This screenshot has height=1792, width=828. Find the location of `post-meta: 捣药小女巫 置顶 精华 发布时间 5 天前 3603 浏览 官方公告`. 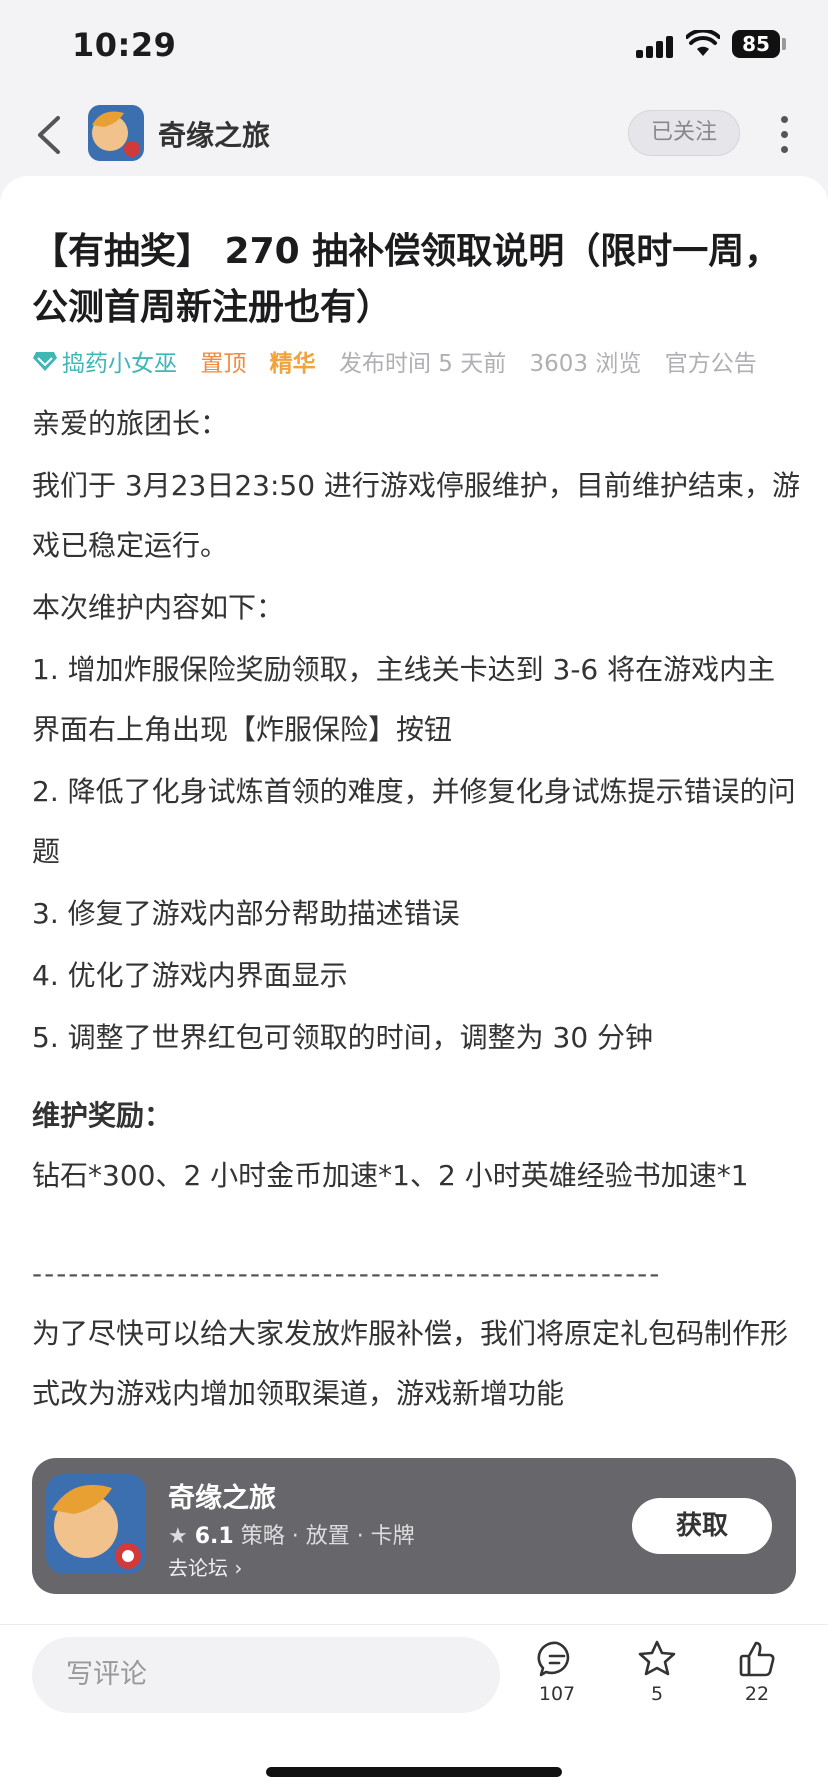

post-meta: 捣药小女巫 置顶 精华 发布时间 5 天前 3603 浏览 官方公告 is located at coordinates (422, 362).